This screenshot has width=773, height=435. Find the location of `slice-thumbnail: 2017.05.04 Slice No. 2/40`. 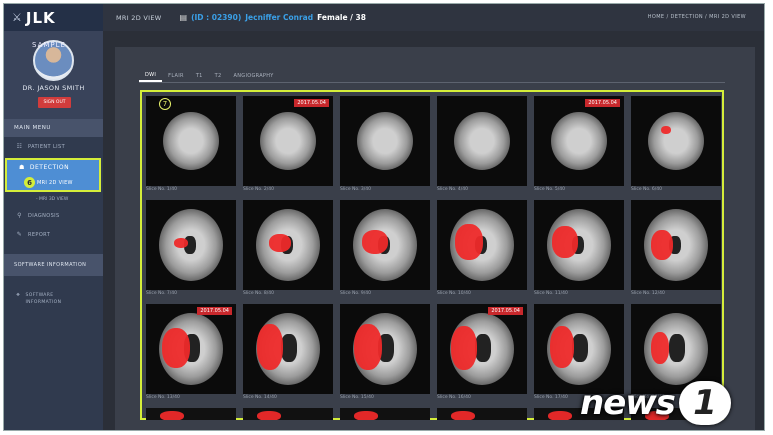

slice-thumbnail: 2017.05.04 Slice No. 2/40 is located at coordinates (288, 146).